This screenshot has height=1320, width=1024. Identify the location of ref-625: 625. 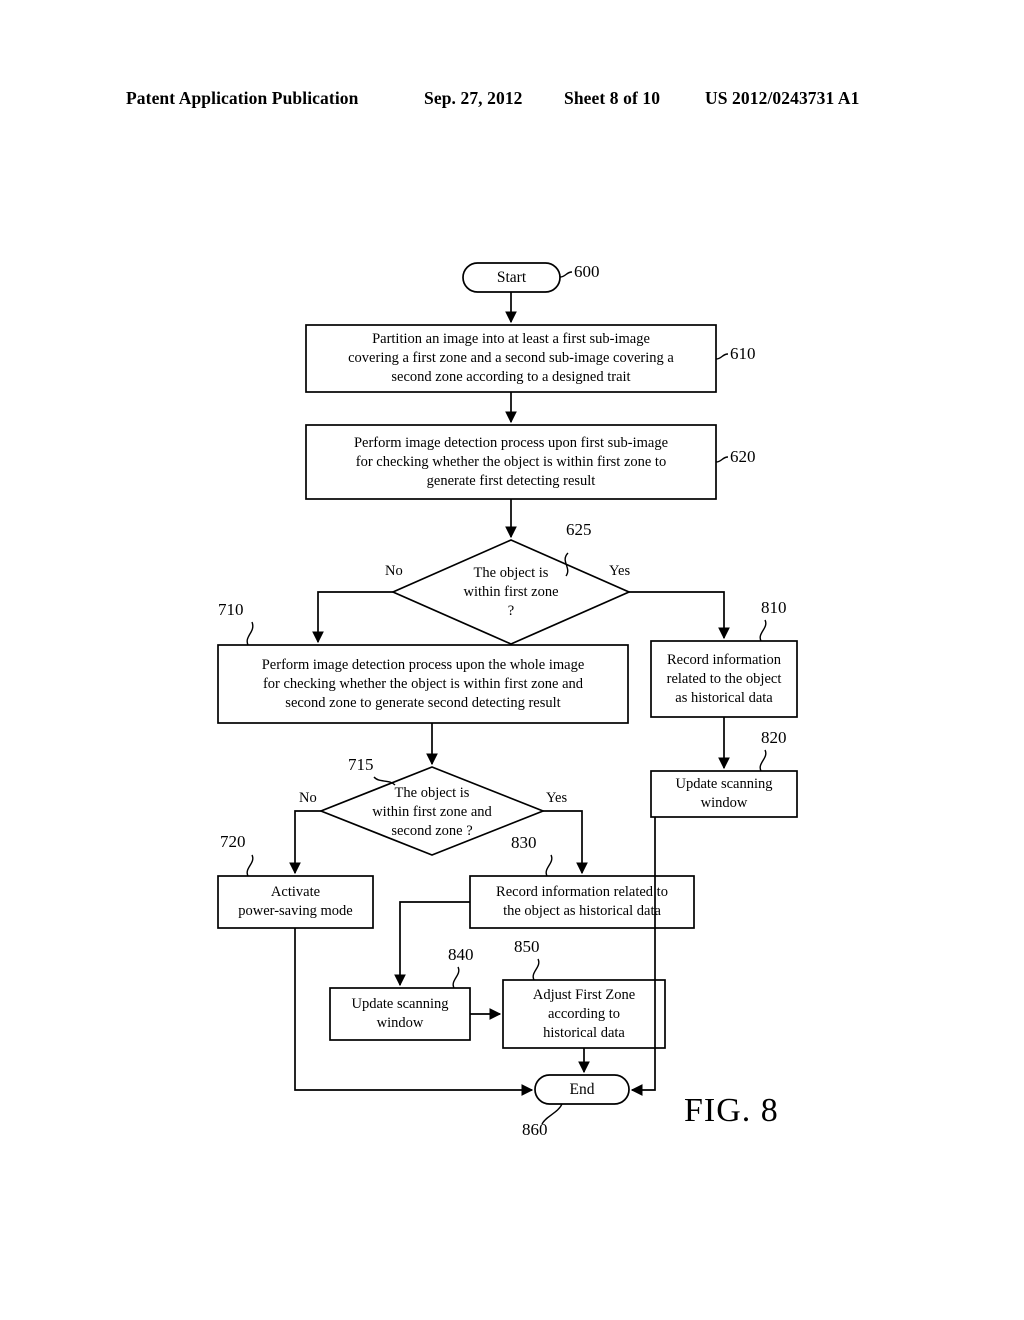
(579, 529).